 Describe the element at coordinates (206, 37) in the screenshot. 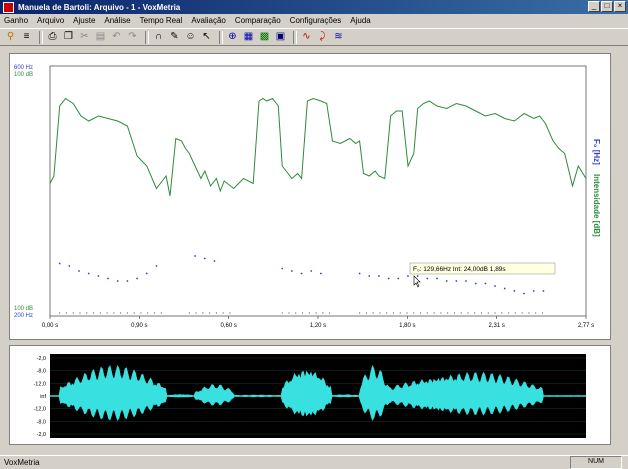

I see `cursor-icon: ↖` at that location.